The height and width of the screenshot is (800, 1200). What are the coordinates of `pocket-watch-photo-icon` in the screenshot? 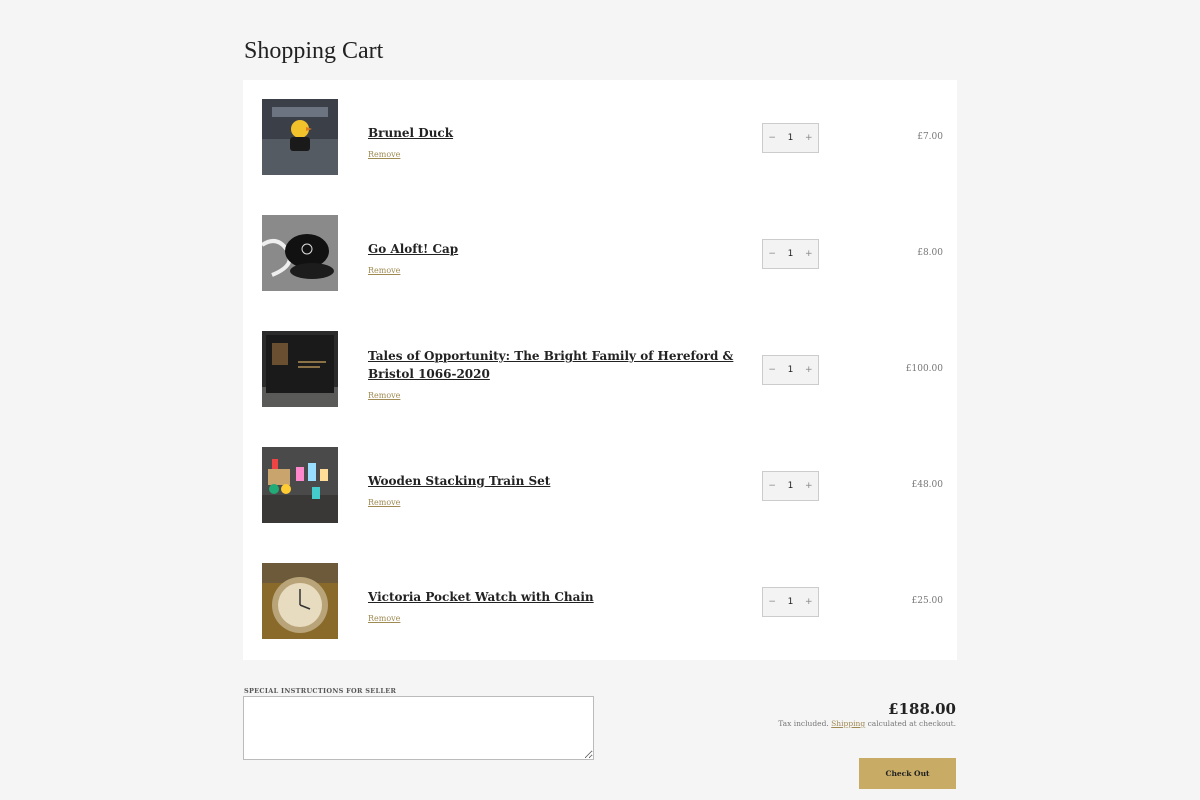 It's located at (300, 601).